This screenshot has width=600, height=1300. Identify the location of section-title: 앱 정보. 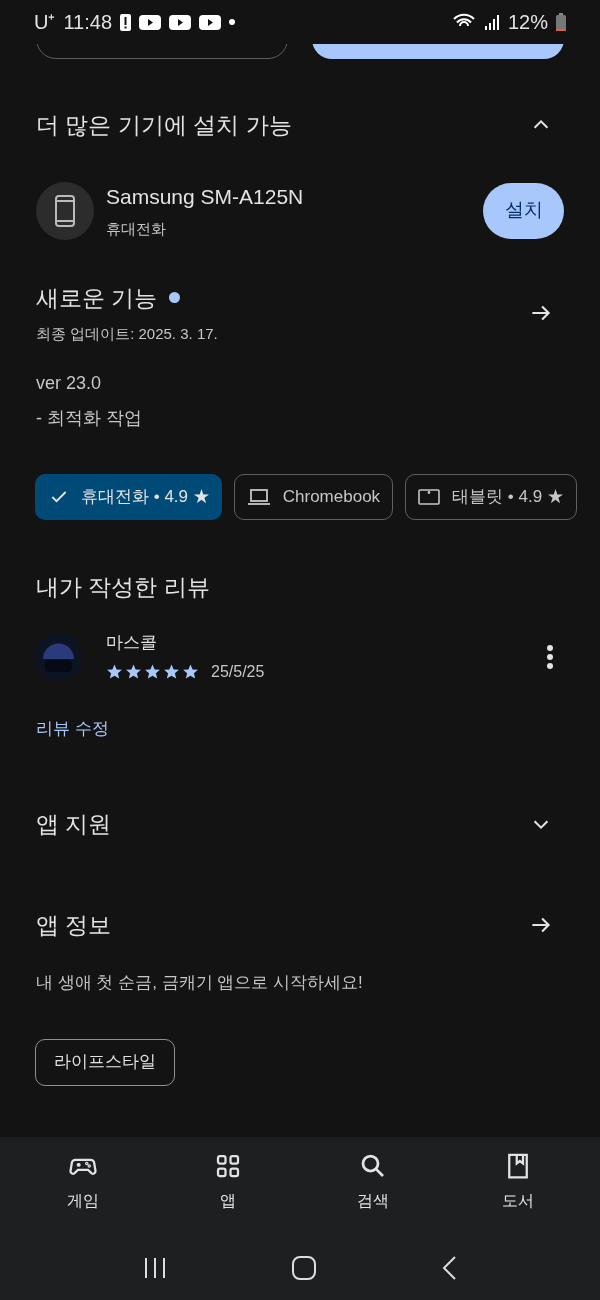
(74, 925).